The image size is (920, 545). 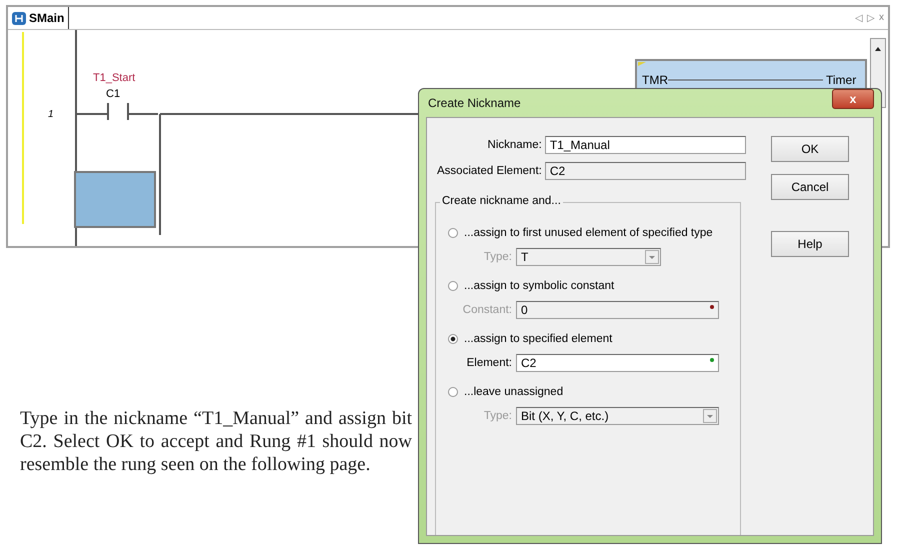 I want to click on tab-nav-button: ◁, so click(x=859, y=18).